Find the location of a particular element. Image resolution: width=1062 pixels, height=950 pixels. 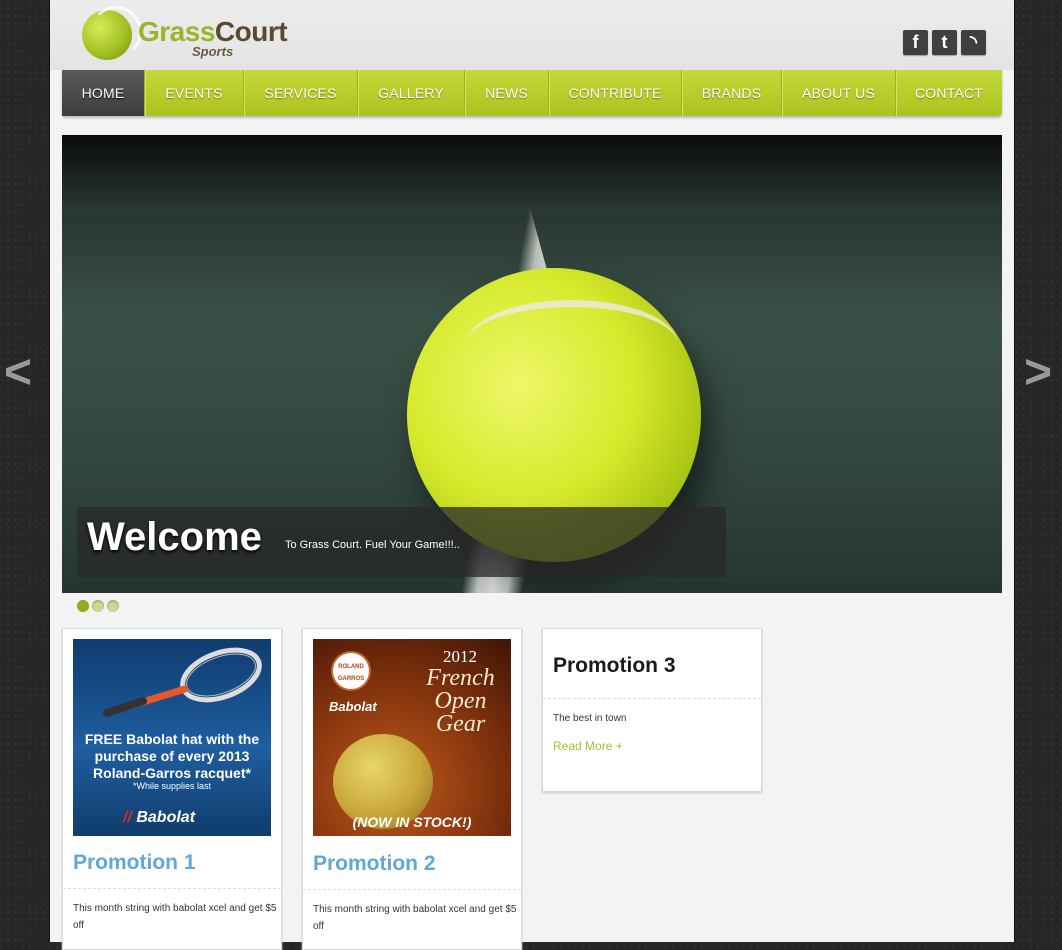

hero-background is located at coordinates (532, 175).